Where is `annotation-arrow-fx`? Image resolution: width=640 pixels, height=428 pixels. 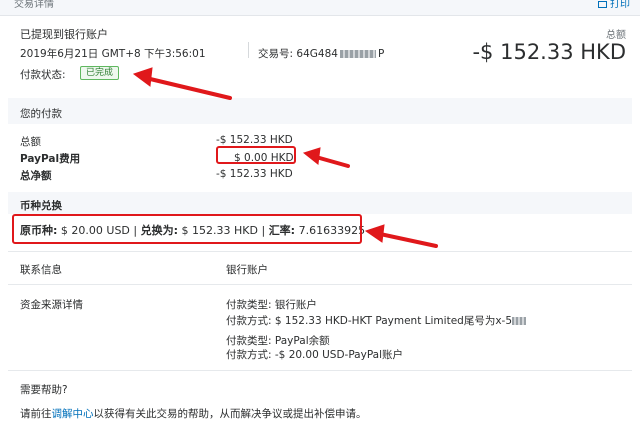 annotation-arrow-fx is located at coordinates (408, 240).